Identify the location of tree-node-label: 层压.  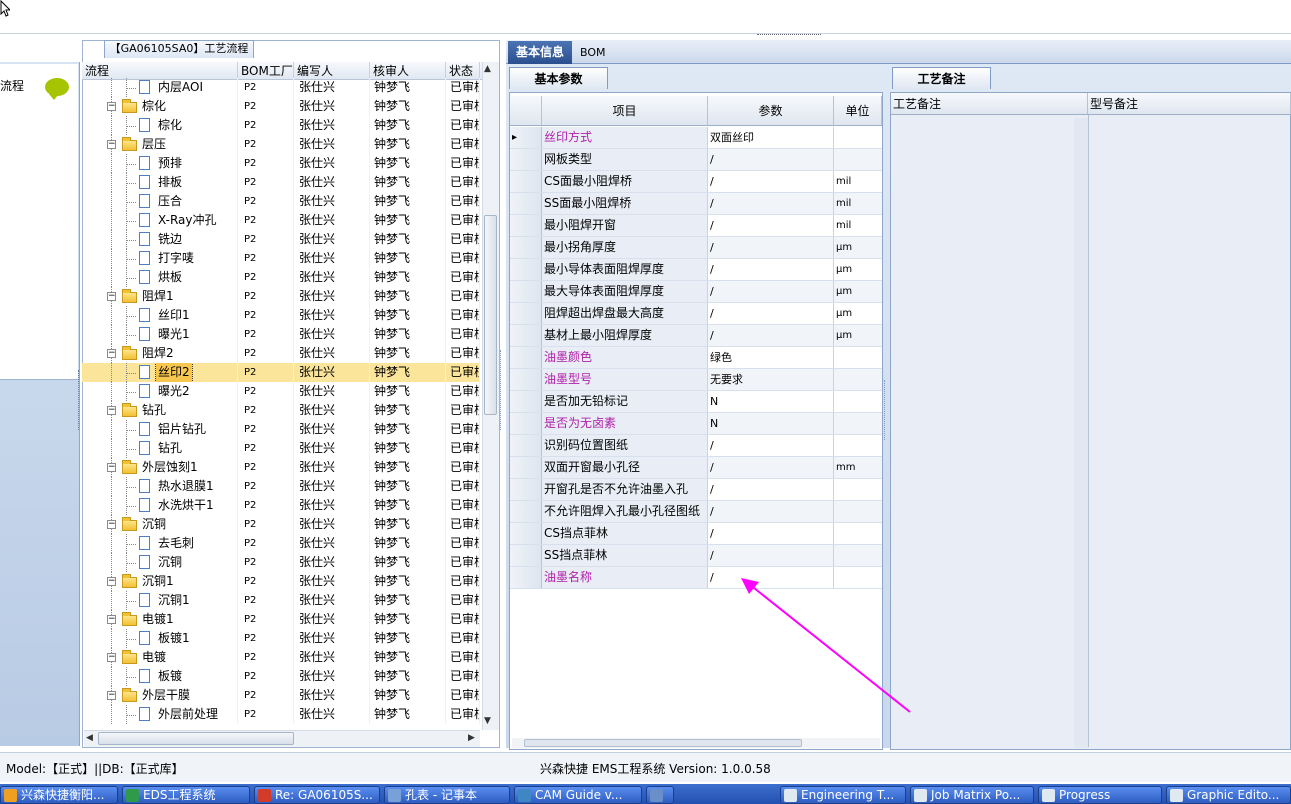
(154, 144).